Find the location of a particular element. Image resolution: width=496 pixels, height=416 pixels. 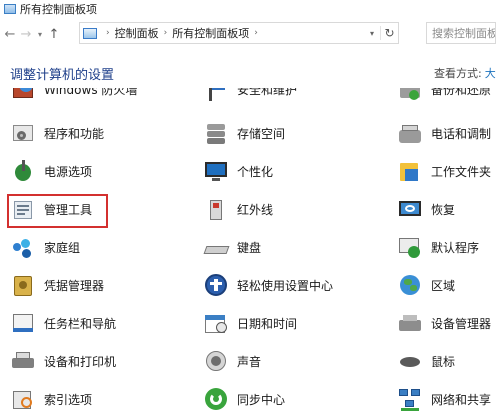

item-security-maintenance: 安全和维护 is located at coordinates (250, 96).